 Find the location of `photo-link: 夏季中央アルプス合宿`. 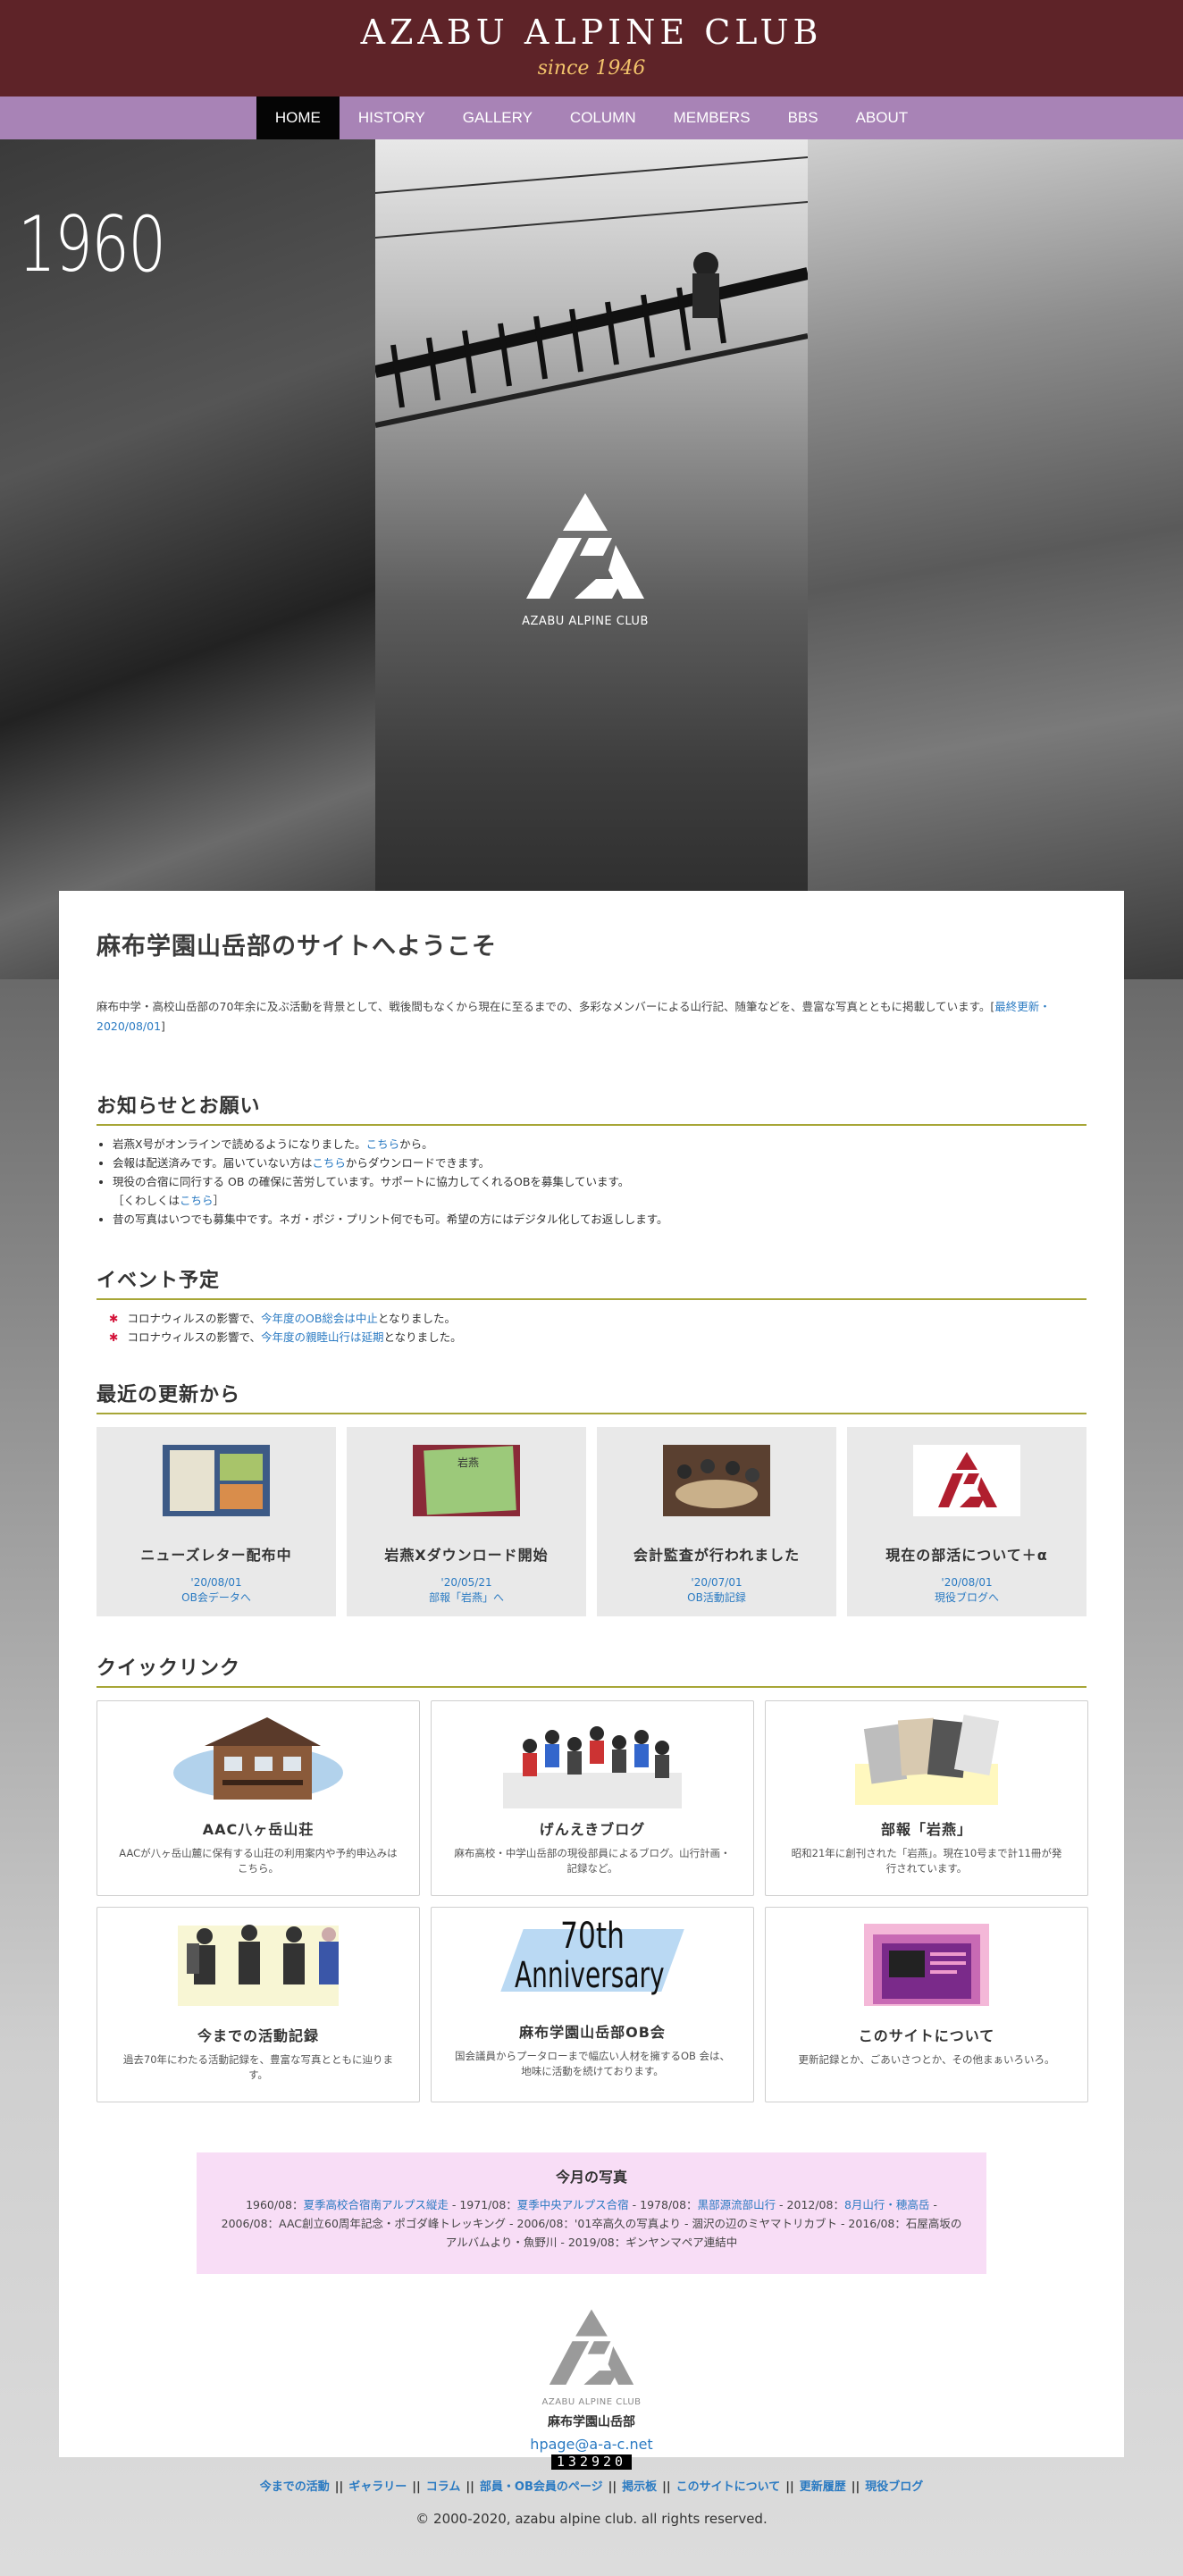

photo-link: 夏季中央アルプス合宿 is located at coordinates (573, 2204).